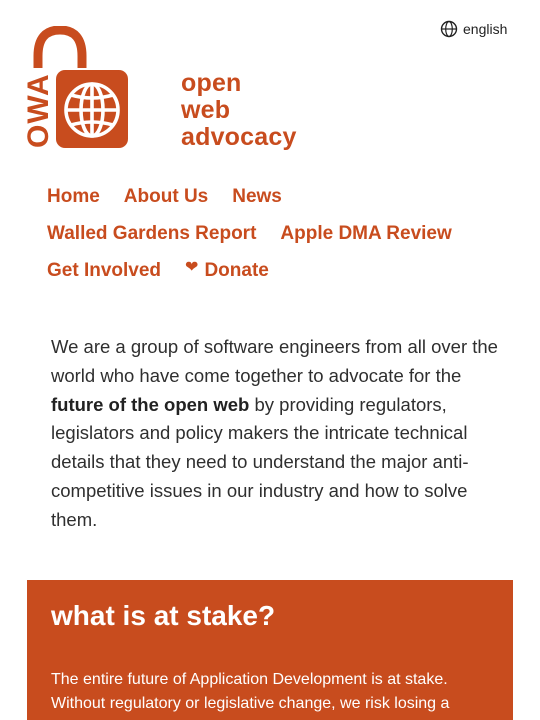 The width and height of the screenshot is (540, 720). I want to click on logo-letters: OWA, so click(39, 110).